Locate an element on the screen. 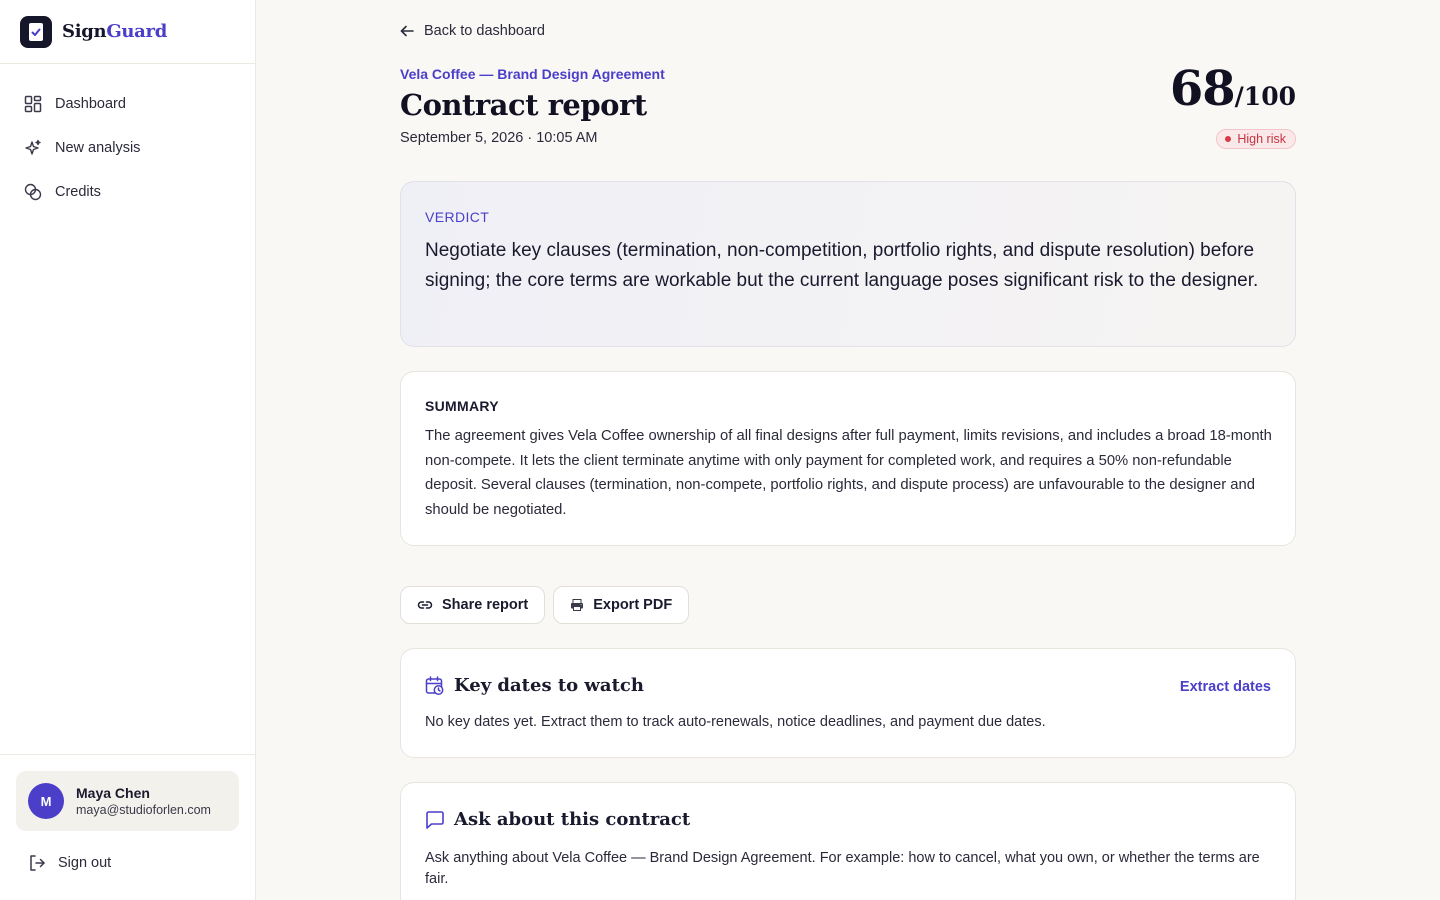 The image size is (1440, 900). export-pdf-button: Export PDF is located at coordinates (621, 605).